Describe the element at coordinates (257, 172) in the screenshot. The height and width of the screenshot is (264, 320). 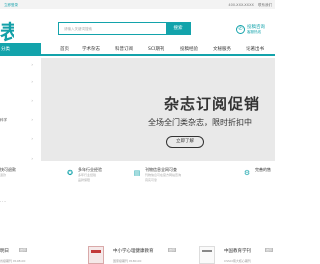
I see `feature-item: ⚙ 完善的售` at that location.